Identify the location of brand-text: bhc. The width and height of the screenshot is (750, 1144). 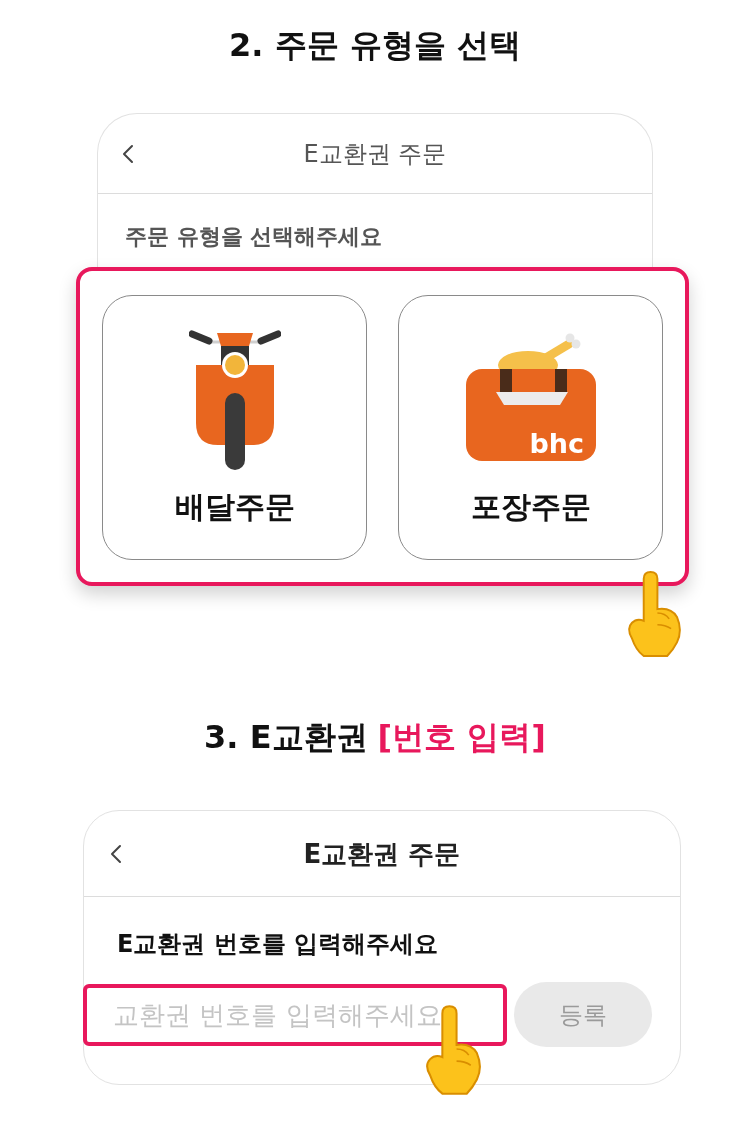
(556, 443).